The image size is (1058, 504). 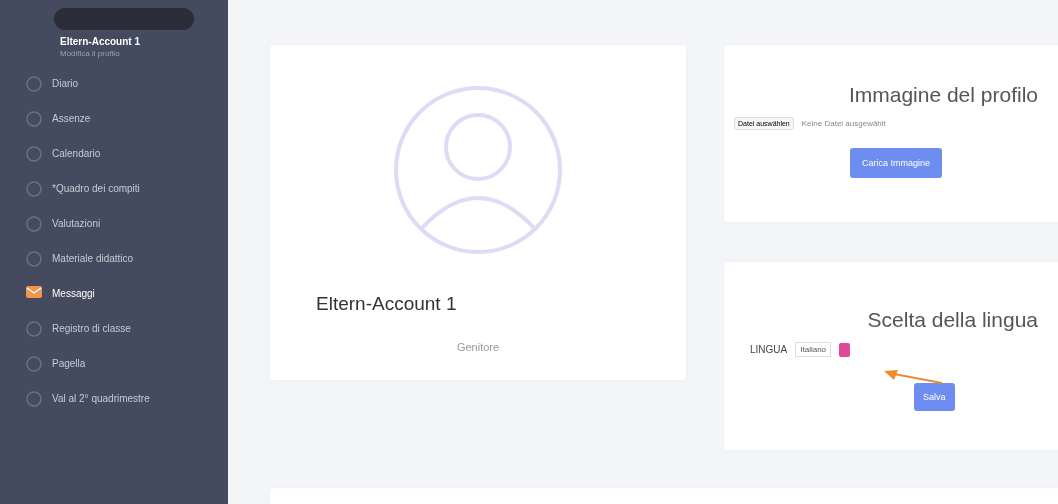 I want to click on user-name: Eltern-Account 1, so click(x=100, y=41).